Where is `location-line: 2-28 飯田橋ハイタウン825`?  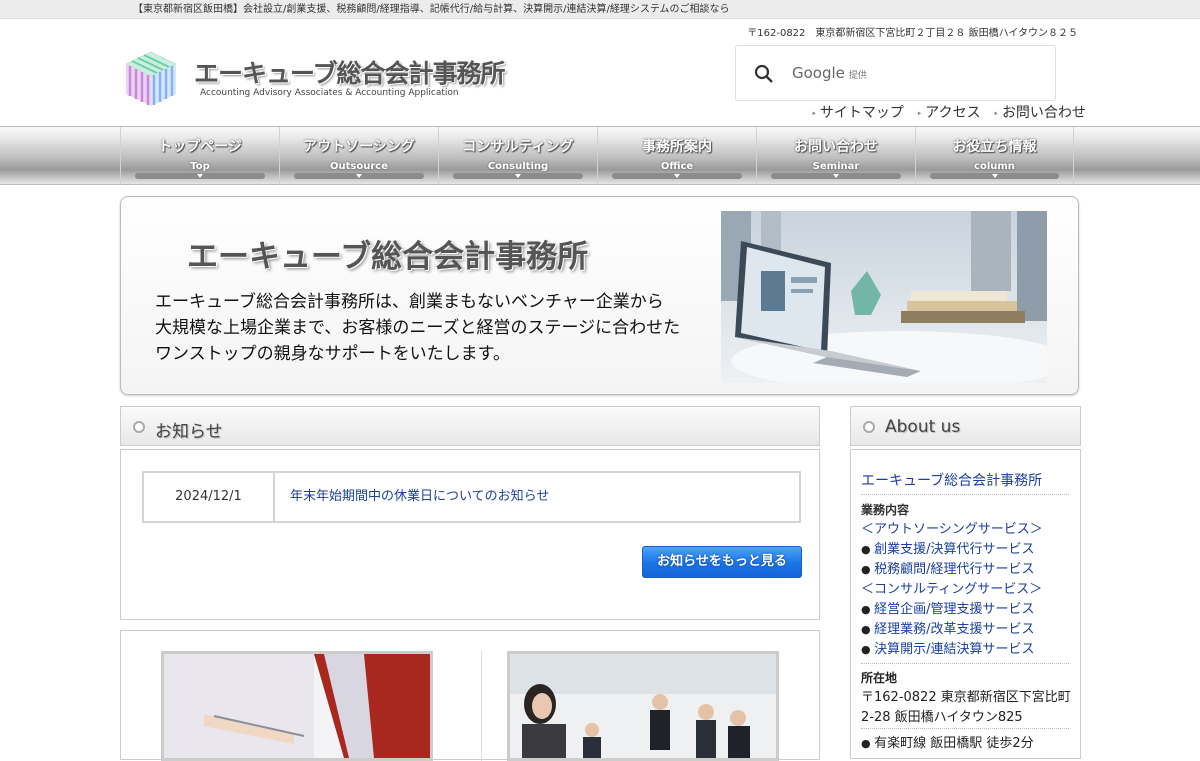
location-line: 2-28 飯田橋ハイタウン825 is located at coordinates (942, 717).